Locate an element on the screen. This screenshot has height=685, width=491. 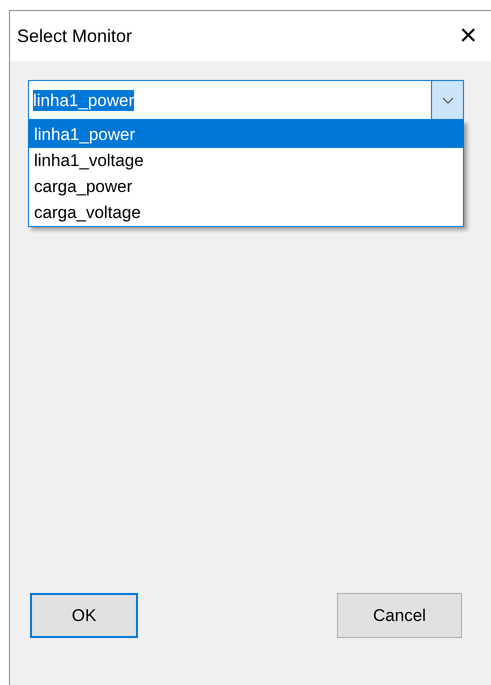
combo-box: linha1_power is located at coordinates (246, 100).